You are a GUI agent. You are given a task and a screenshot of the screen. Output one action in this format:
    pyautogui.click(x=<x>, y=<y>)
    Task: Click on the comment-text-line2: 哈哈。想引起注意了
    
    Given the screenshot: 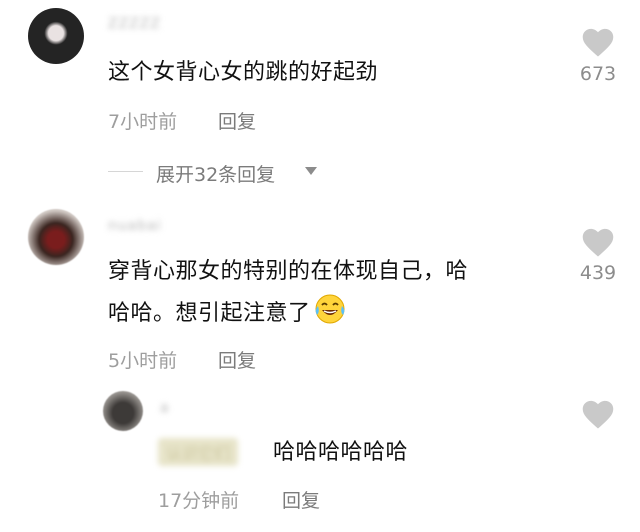 What is the action you would take?
    pyautogui.click(x=227, y=313)
    